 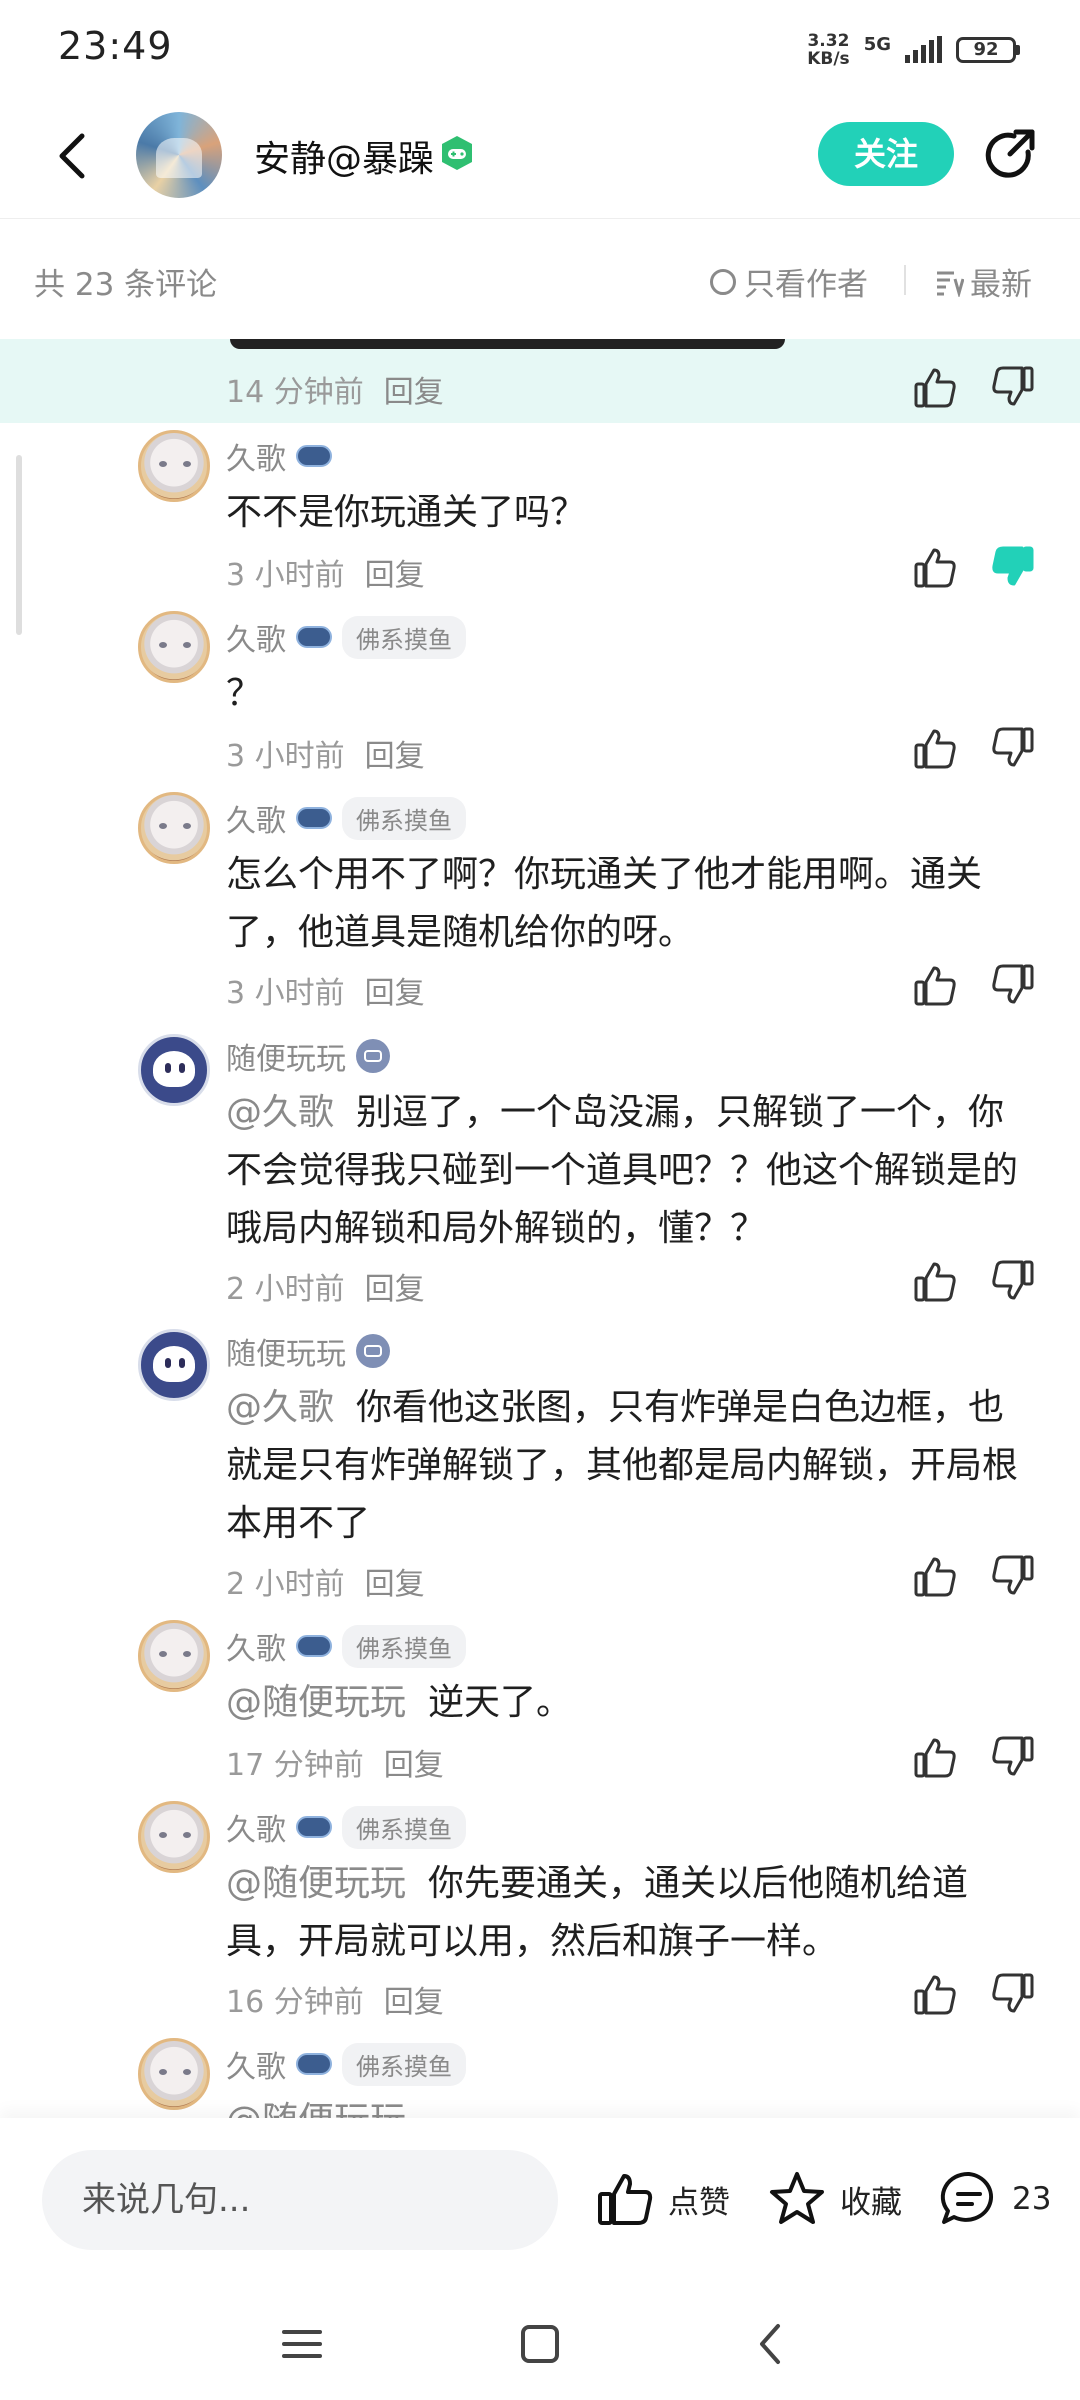 What do you see at coordinates (797, 2198) in the screenshot?
I see `star-icon` at bounding box center [797, 2198].